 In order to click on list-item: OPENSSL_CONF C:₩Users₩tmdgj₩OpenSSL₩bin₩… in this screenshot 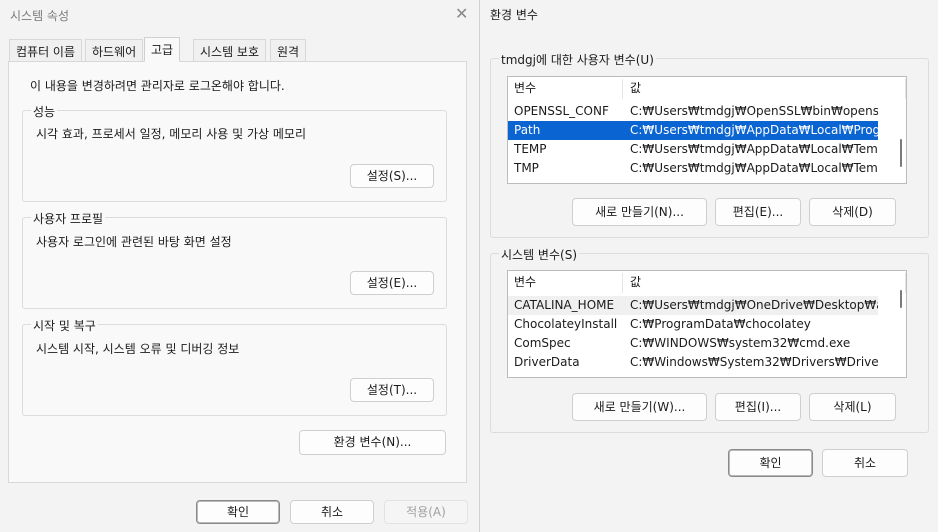, I will do `click(693, 111)`.